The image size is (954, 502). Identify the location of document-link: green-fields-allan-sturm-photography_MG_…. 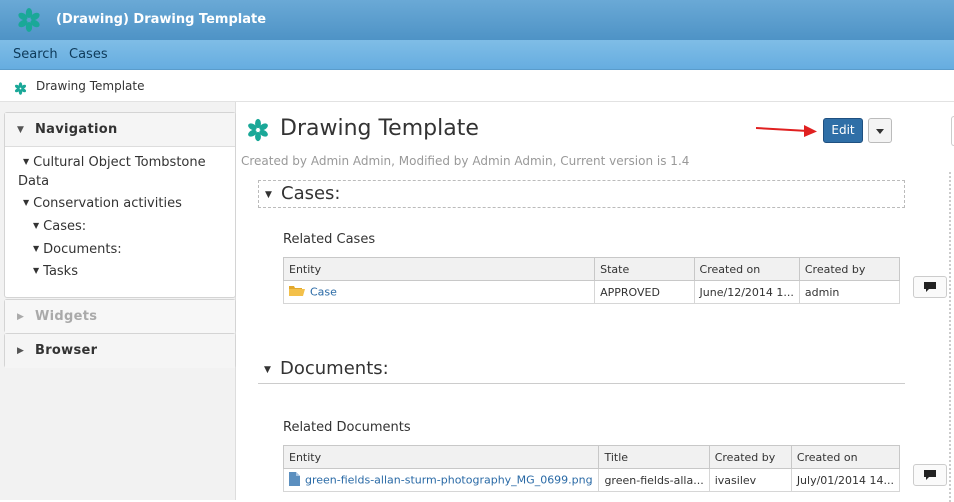
(449, 479).